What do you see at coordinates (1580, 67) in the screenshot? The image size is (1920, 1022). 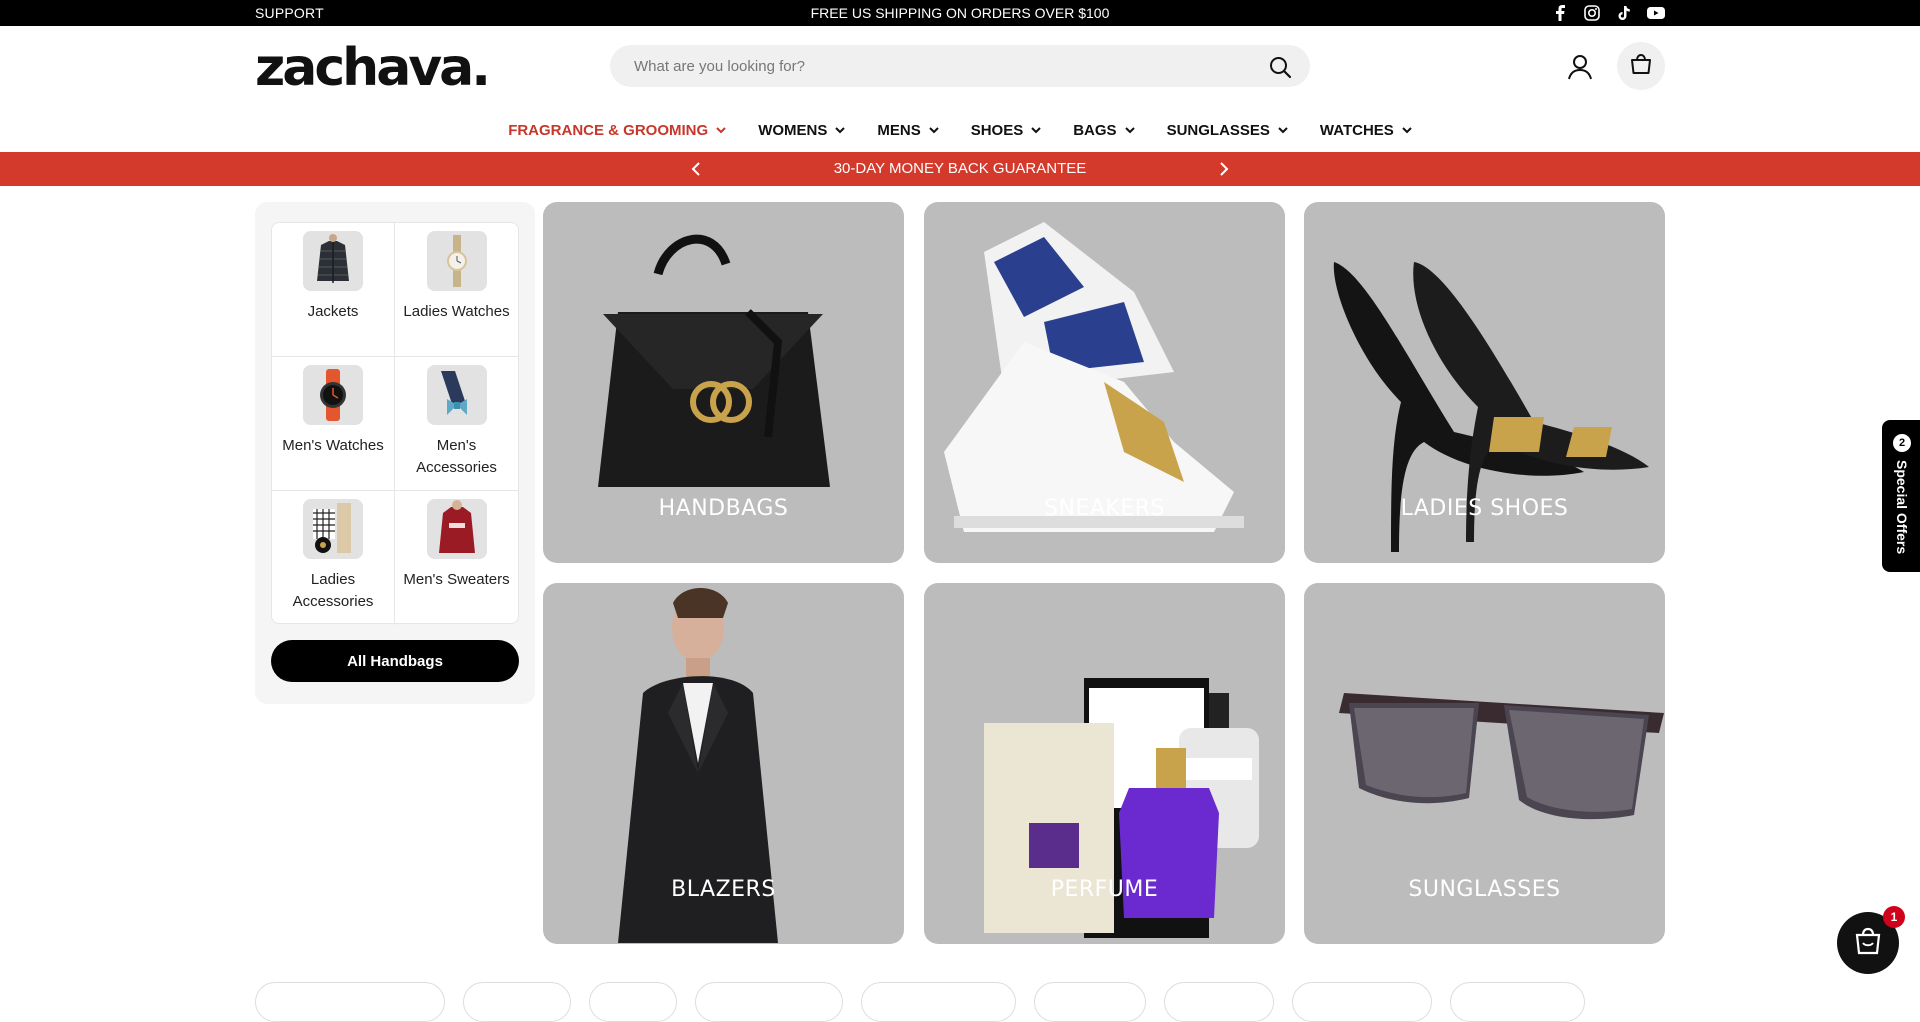 I see `account-icon` at bounding box center [1580, 67].